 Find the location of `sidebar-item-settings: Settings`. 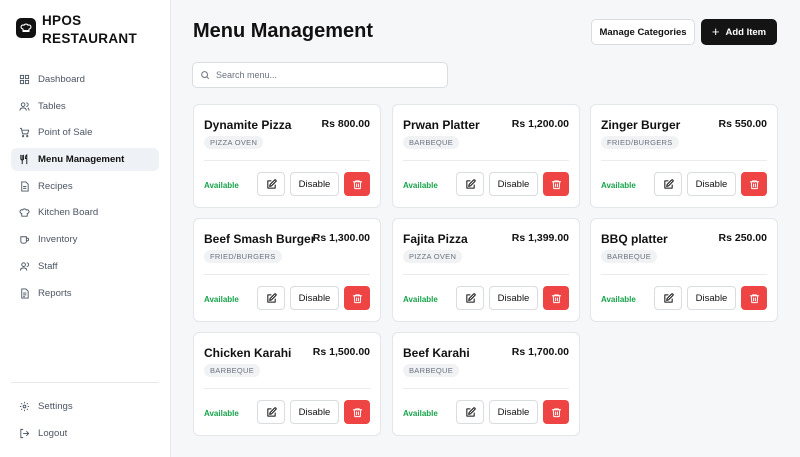

sidebar-item-settings: Settings is located at coordinates (85, 406).